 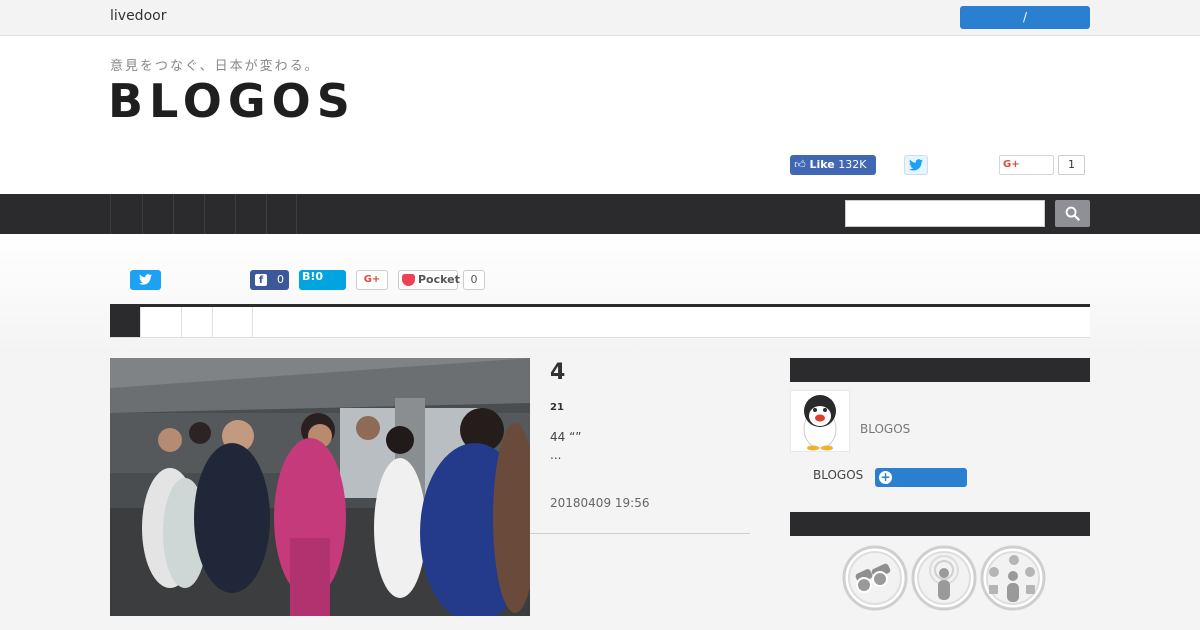 I want to click on divider, so click(x=640, y=533).